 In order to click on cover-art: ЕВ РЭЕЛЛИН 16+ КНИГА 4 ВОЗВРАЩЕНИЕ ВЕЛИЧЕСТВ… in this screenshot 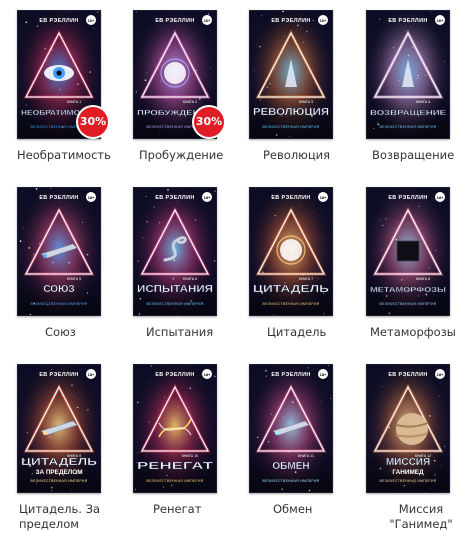, I will do `click(408, 74)`.